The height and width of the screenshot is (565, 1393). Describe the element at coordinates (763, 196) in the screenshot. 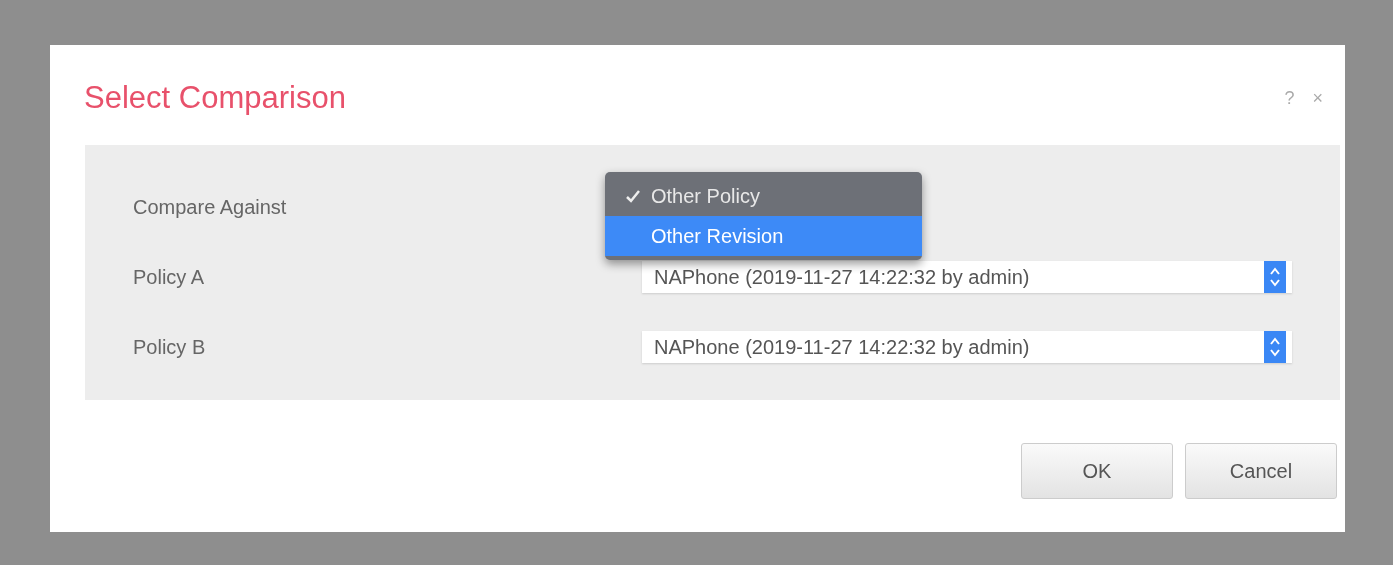

I see `menu-item: Other Policy` at that location.